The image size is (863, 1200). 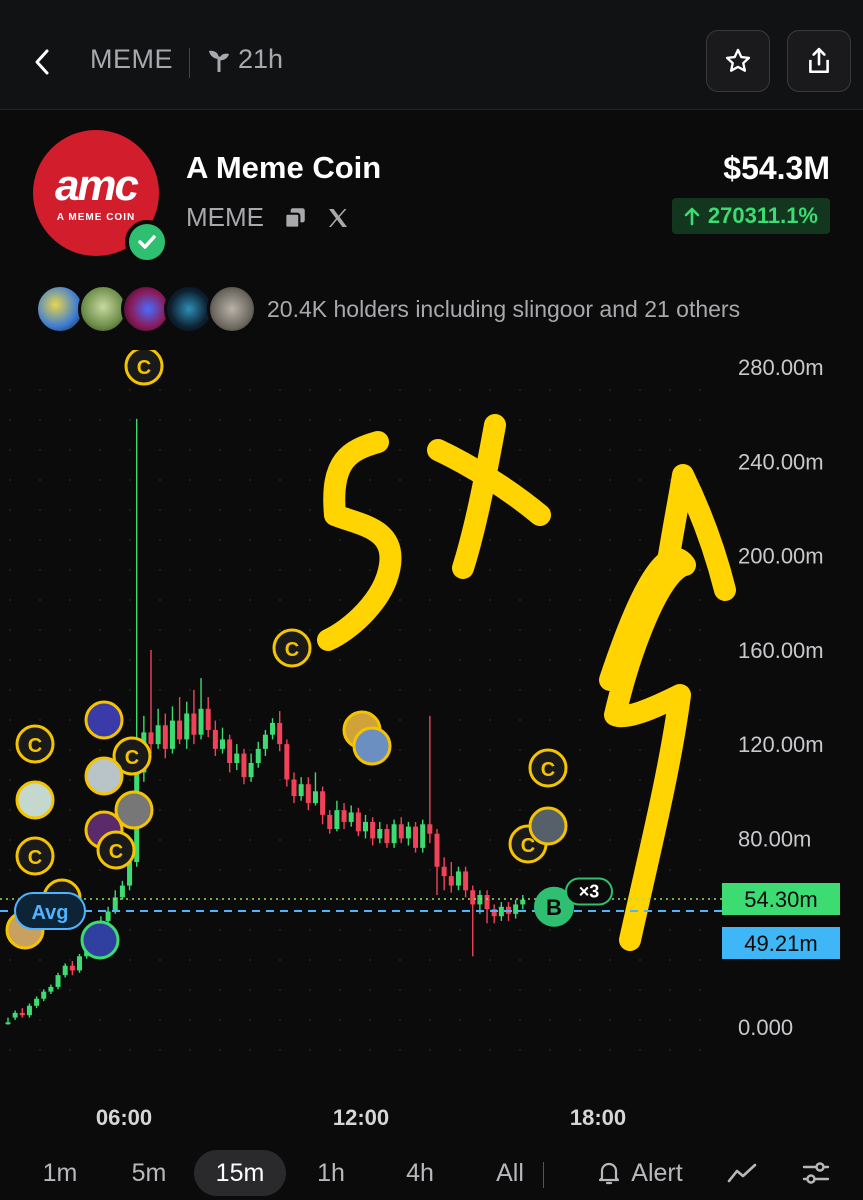 What do you see at coordinates (640, 1173) in the screenshot?
I see `alert-button: Alert` at bounding box center [640, 1173].